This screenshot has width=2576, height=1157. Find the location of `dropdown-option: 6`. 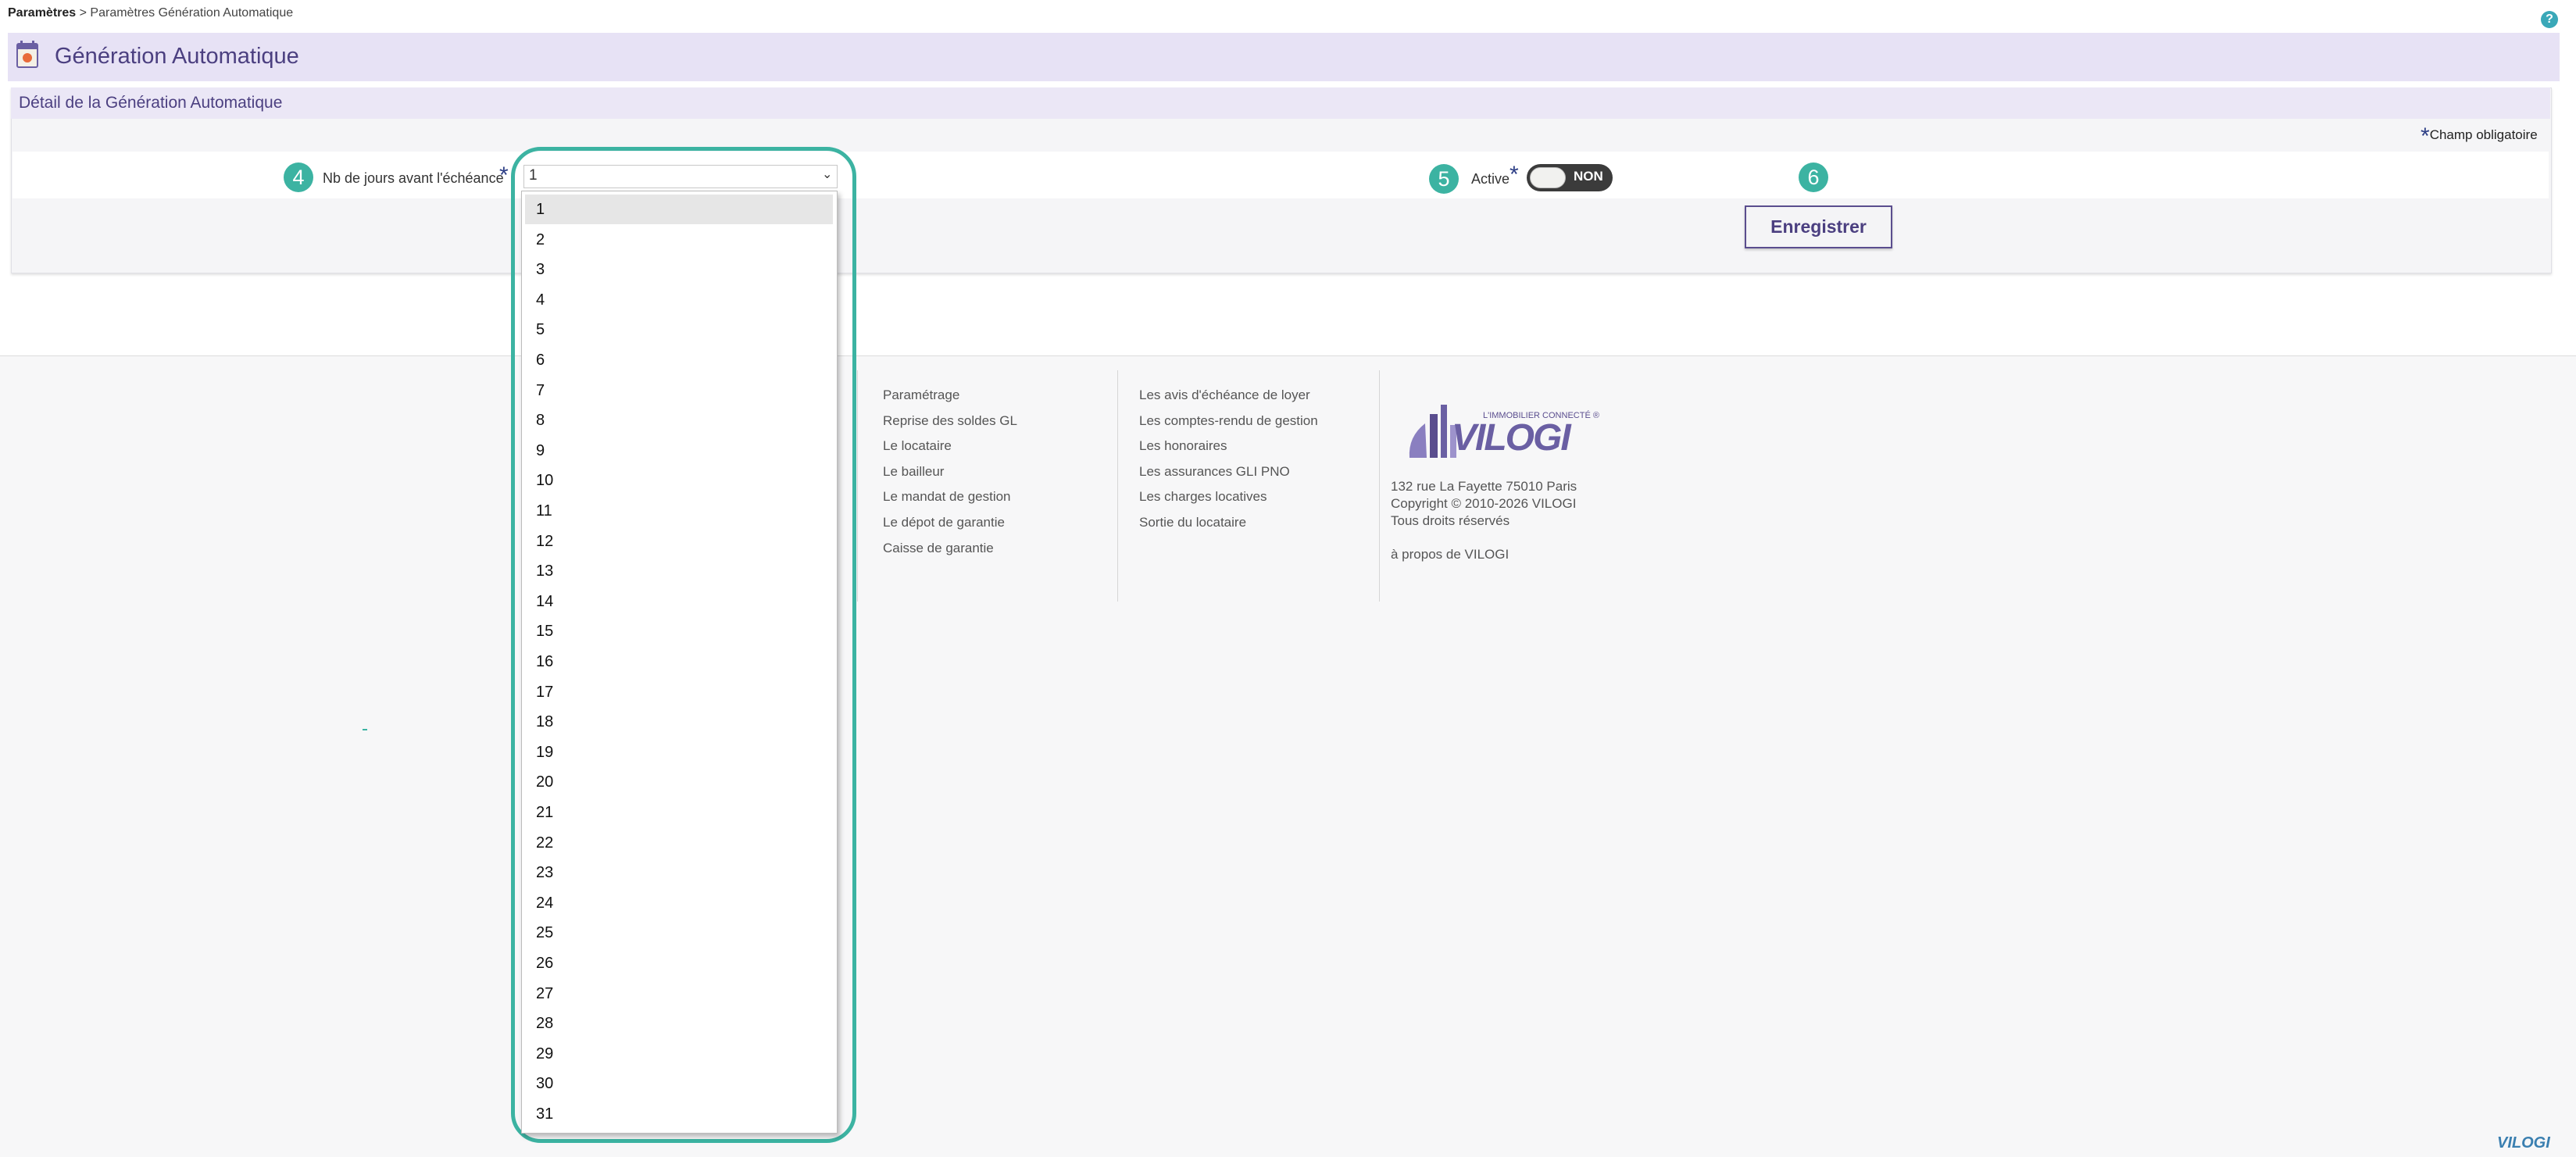

dropdown-option: 6 is located at coordinates (679, 360).